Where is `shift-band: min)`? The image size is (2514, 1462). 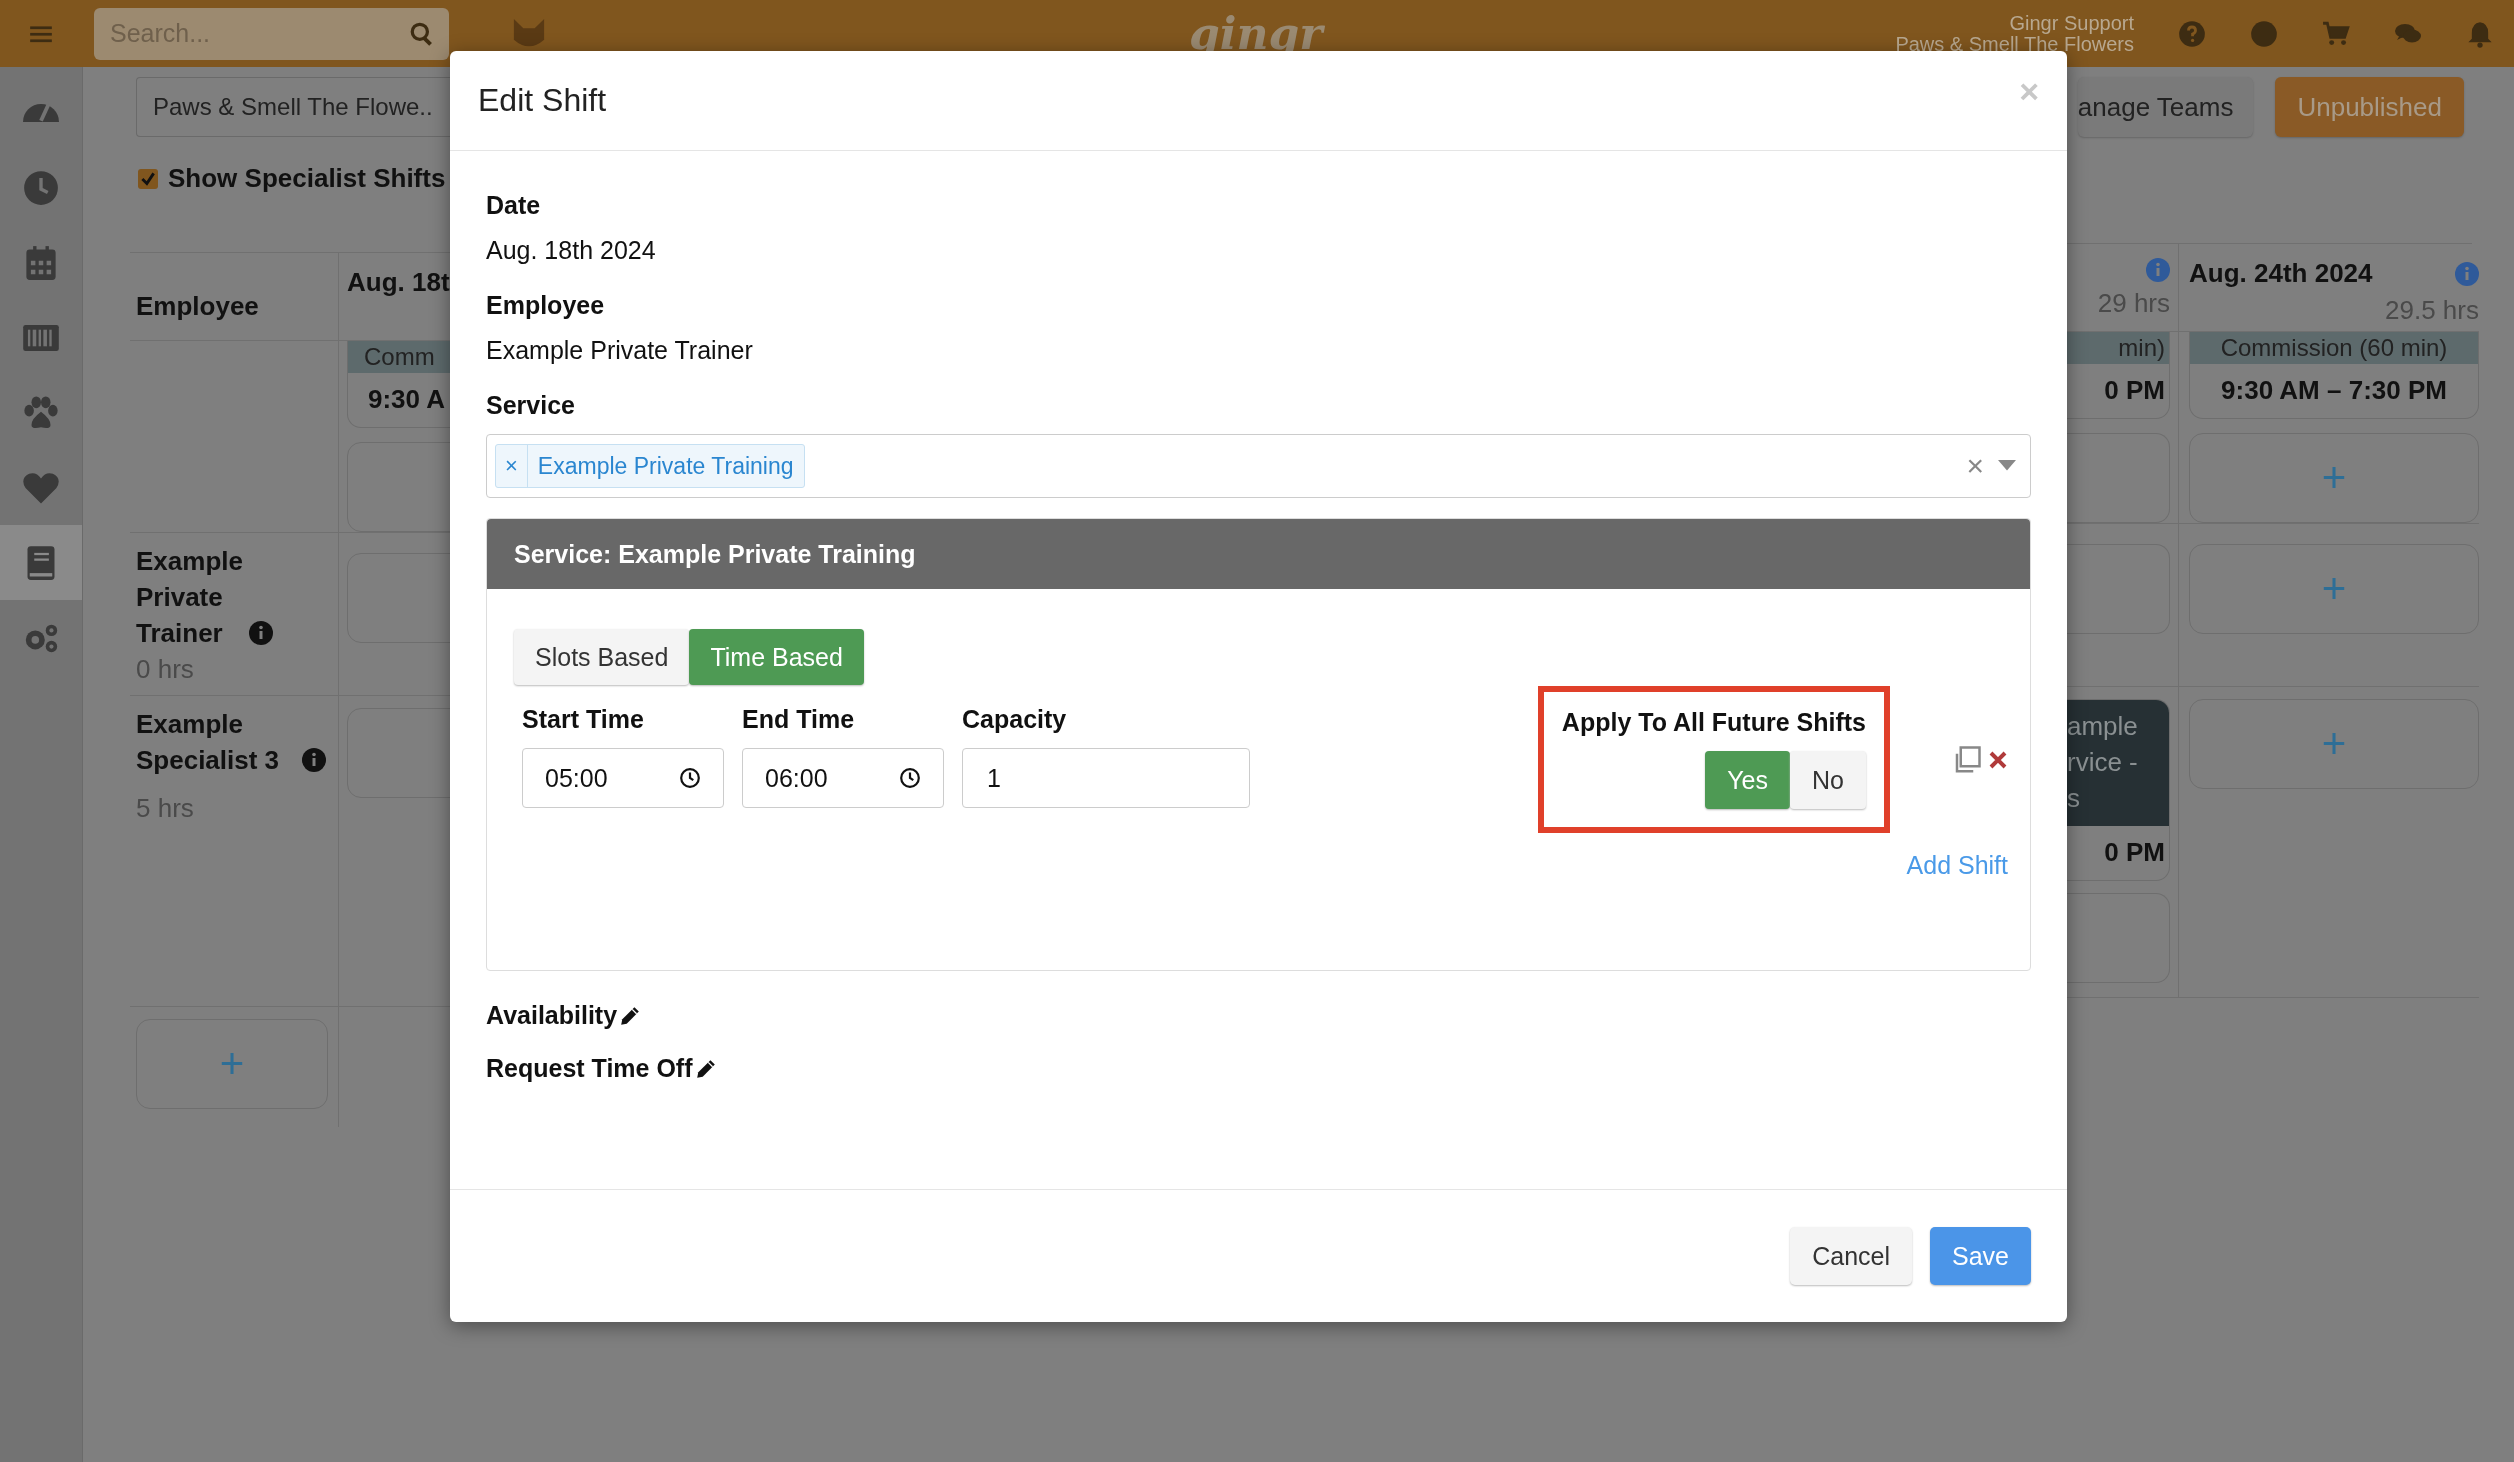
shift-band: min) is located at coordinates (2118, 348).